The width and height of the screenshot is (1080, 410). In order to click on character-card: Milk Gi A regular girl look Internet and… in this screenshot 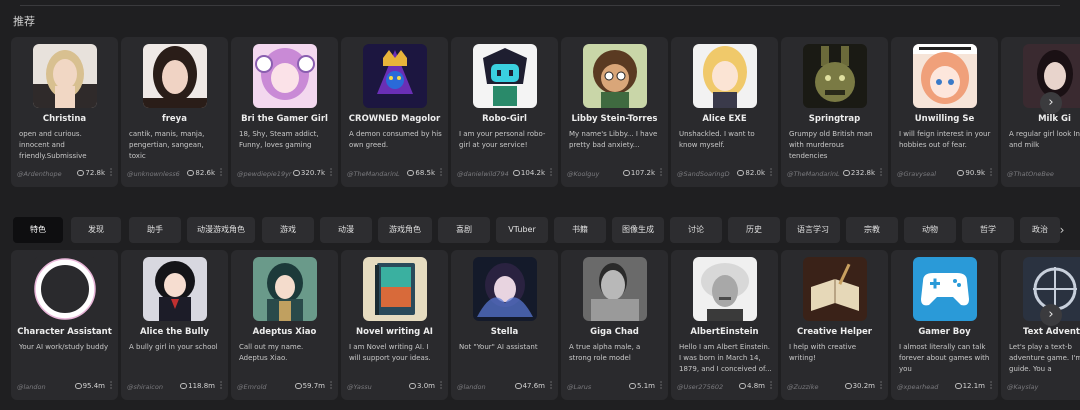, I will do `click(1040, 112)`.